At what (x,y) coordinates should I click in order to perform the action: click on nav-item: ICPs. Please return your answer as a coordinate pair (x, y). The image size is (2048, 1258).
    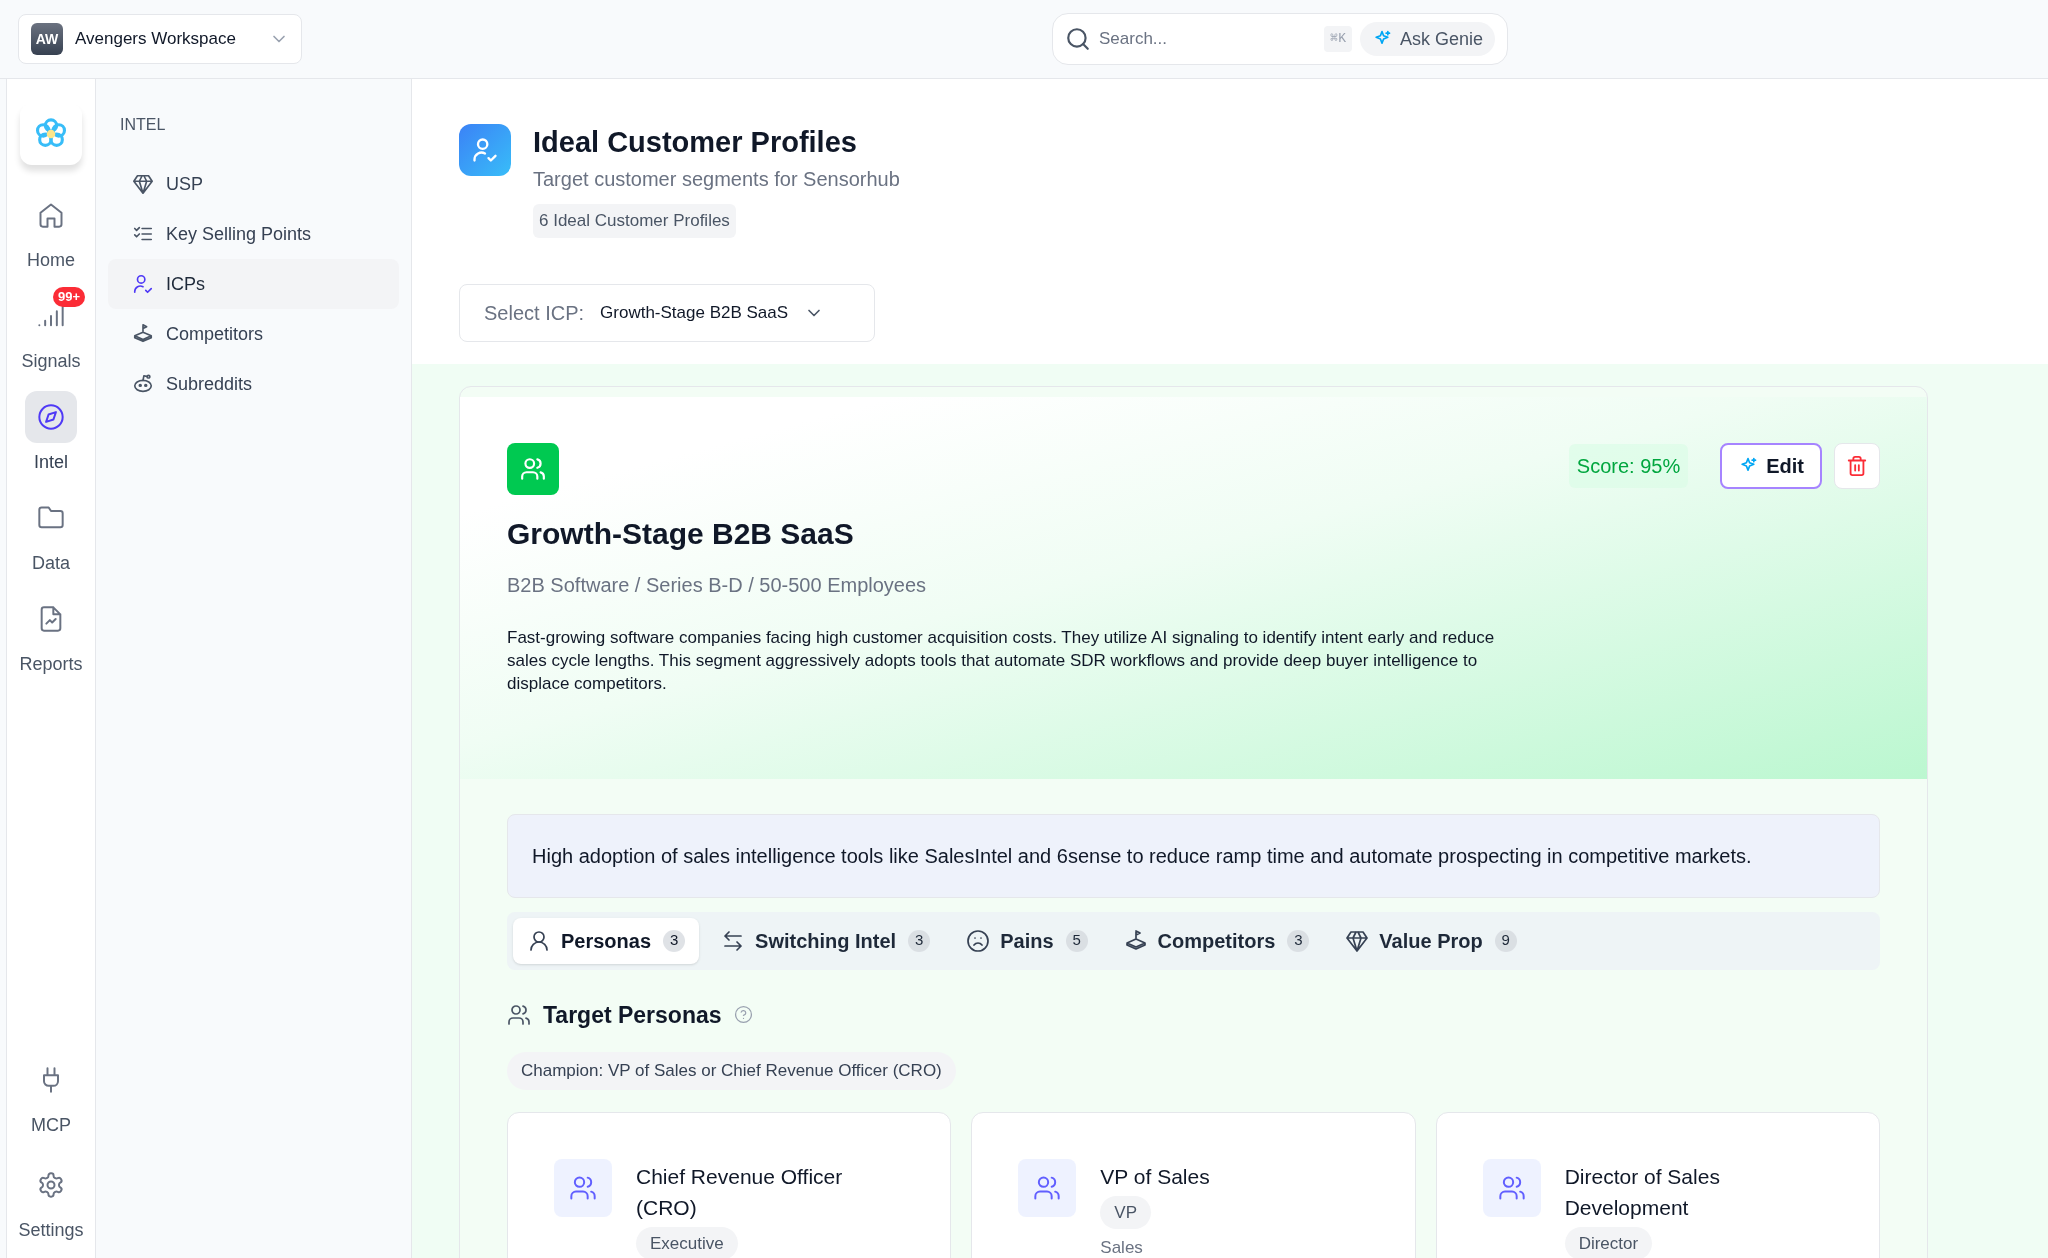
    Looking at the image, I should click on (253, 284).